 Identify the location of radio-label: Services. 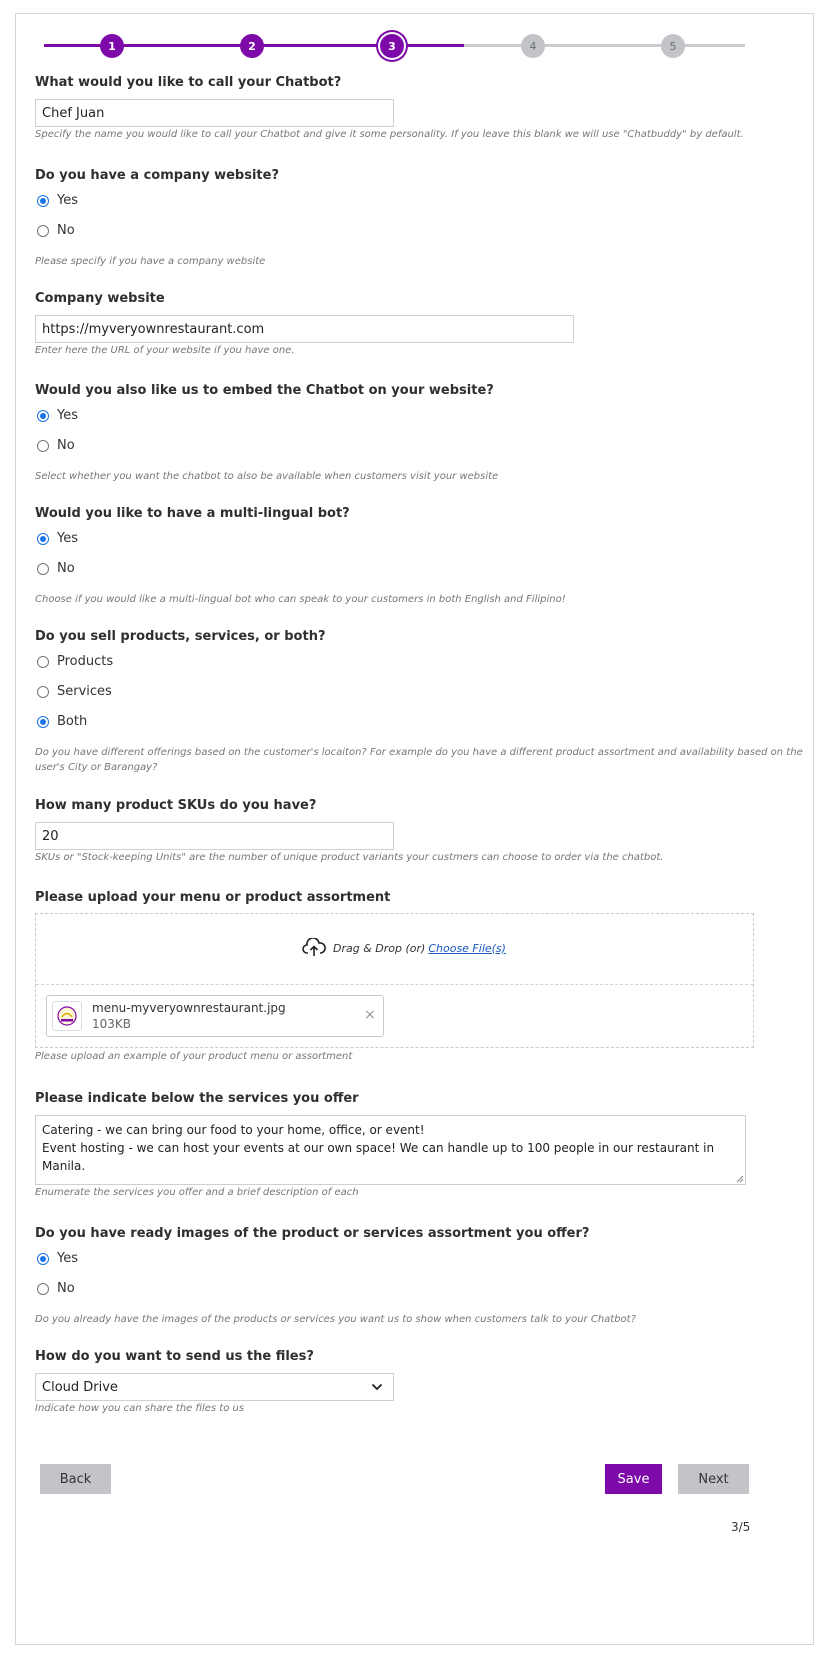
(84, 691).